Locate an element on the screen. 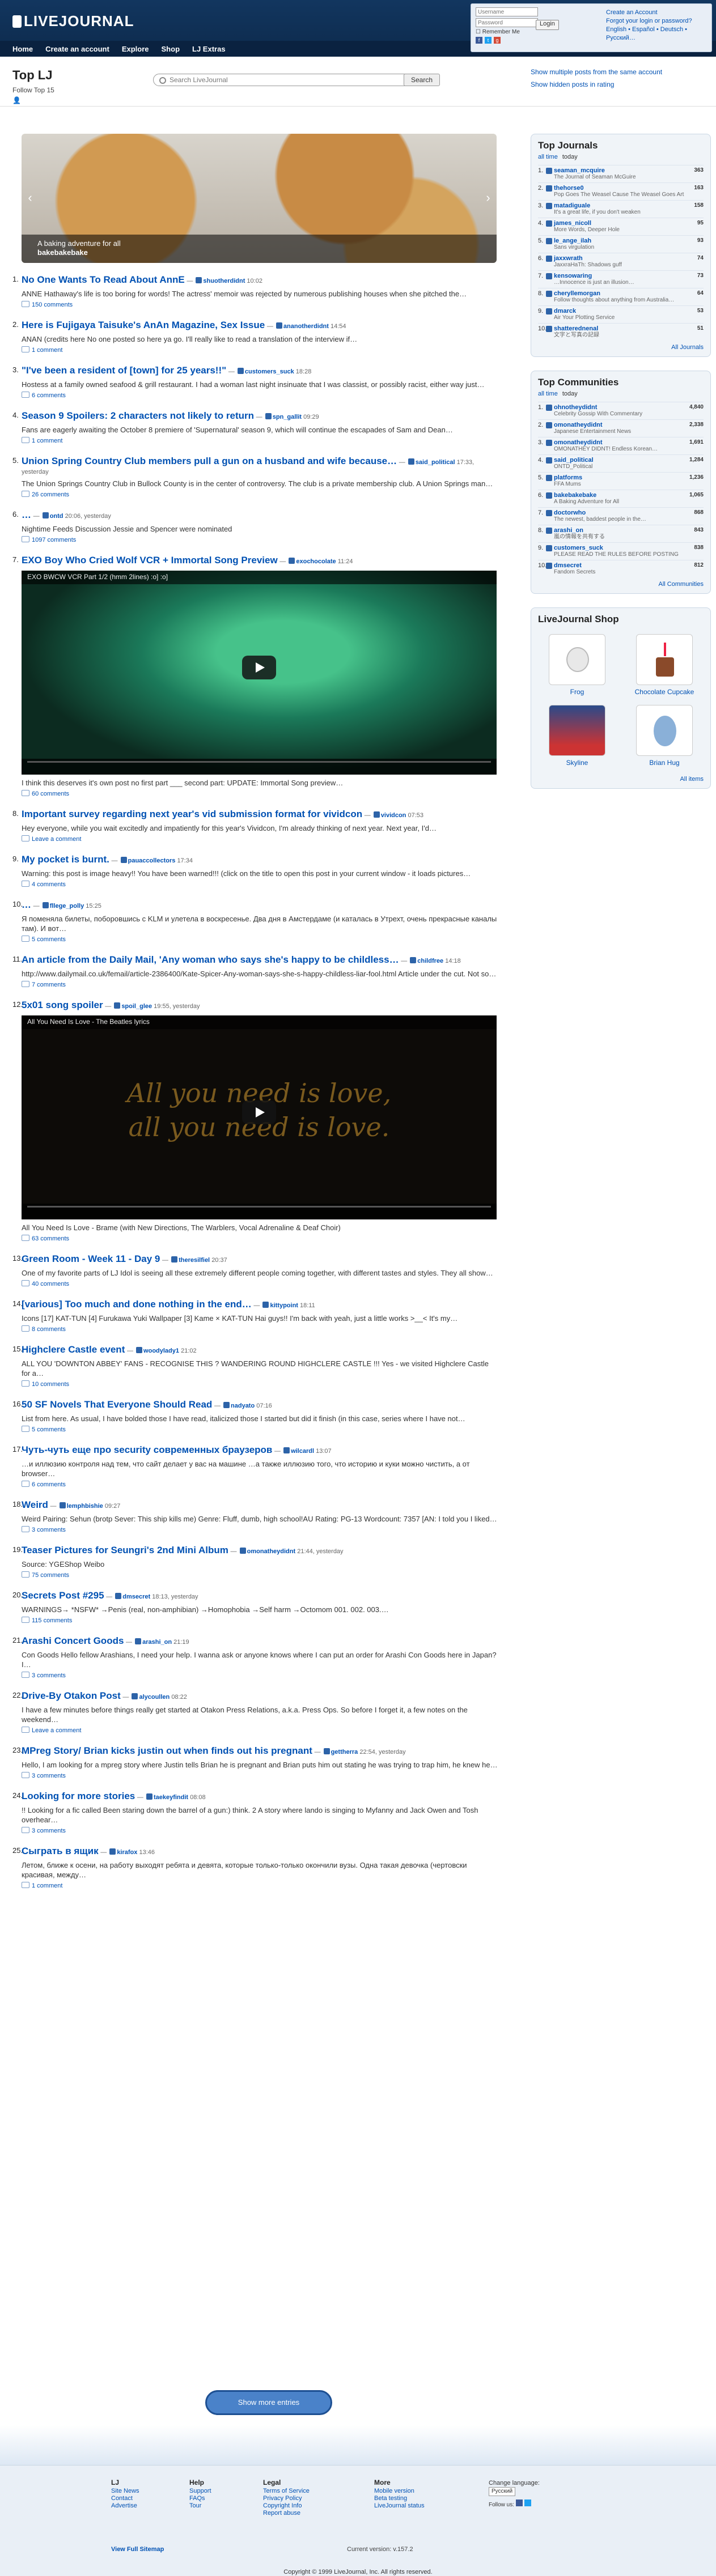  prev-arrow-icon: ‹ is located at coordinates (30, 198).